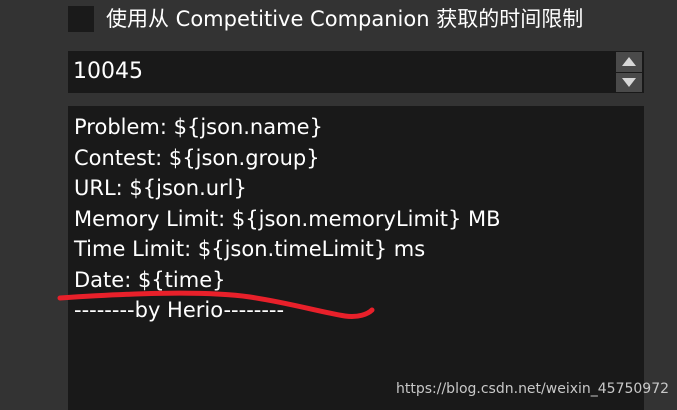 This screenshot has width=677, height=410. I want to click on template-line: --------by Herio--------, so click(179, 310).